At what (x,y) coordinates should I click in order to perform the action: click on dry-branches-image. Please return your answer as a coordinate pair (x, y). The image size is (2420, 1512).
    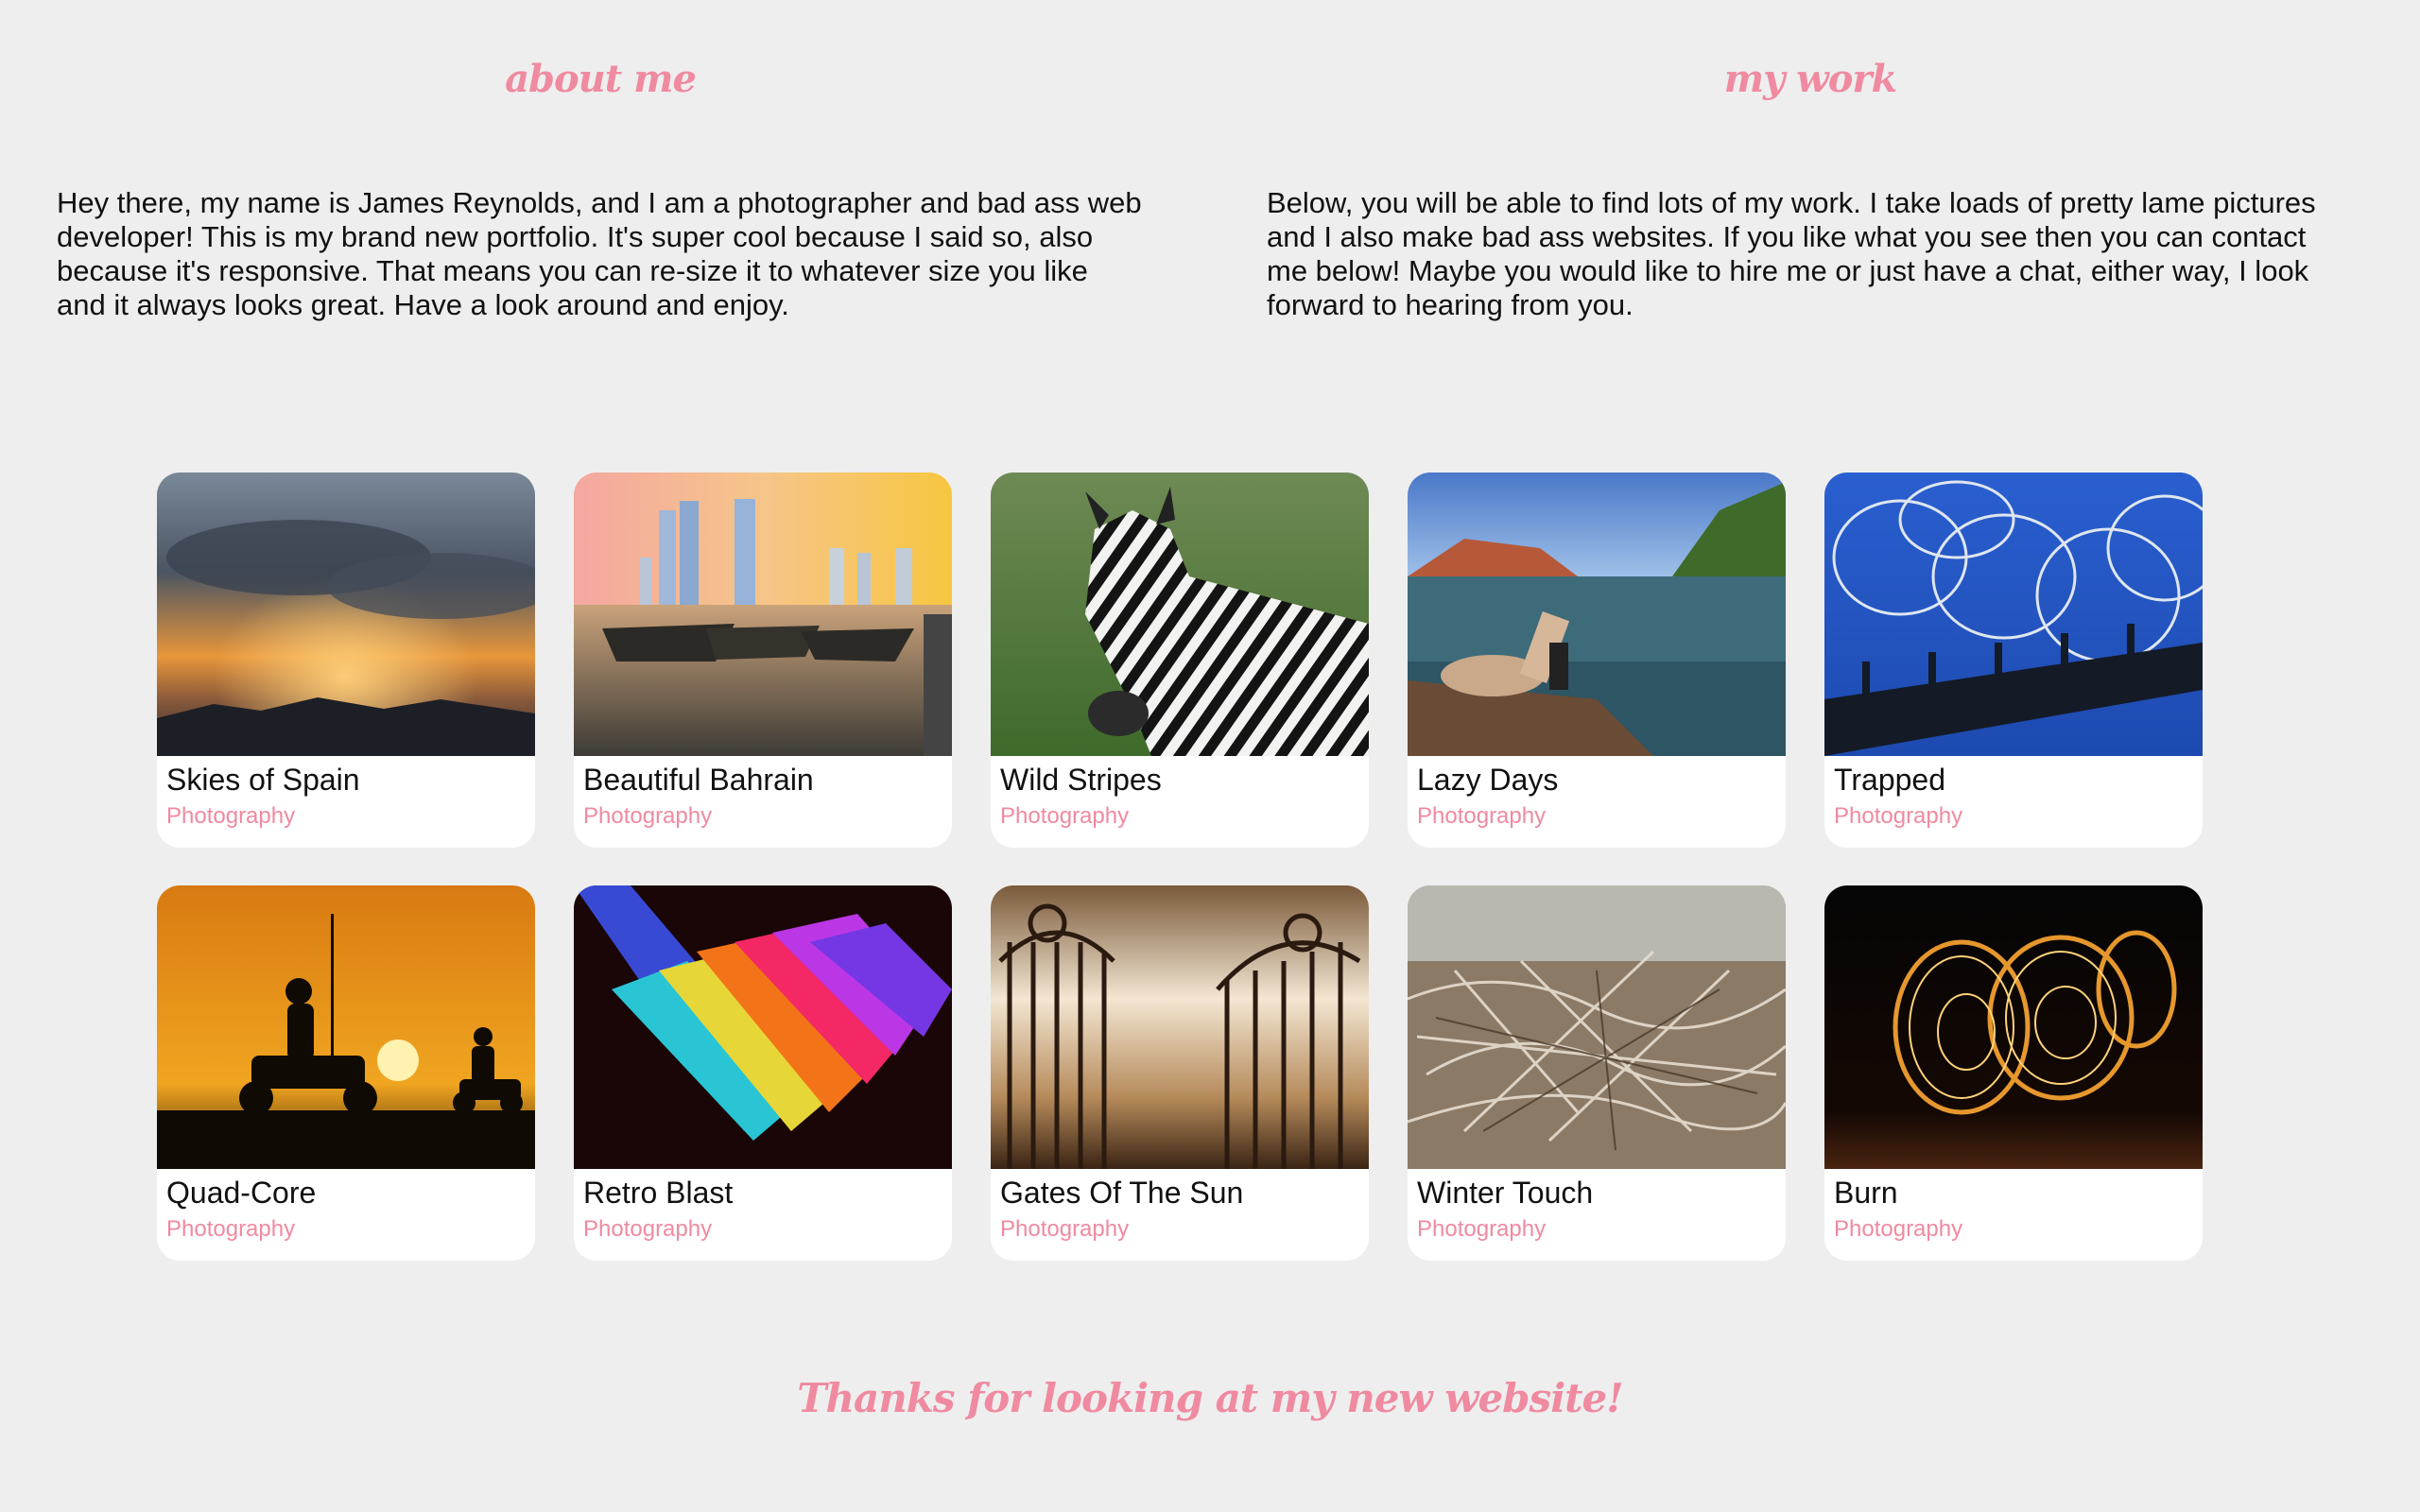
    Looking at the image, I should click on (1597, 1027).